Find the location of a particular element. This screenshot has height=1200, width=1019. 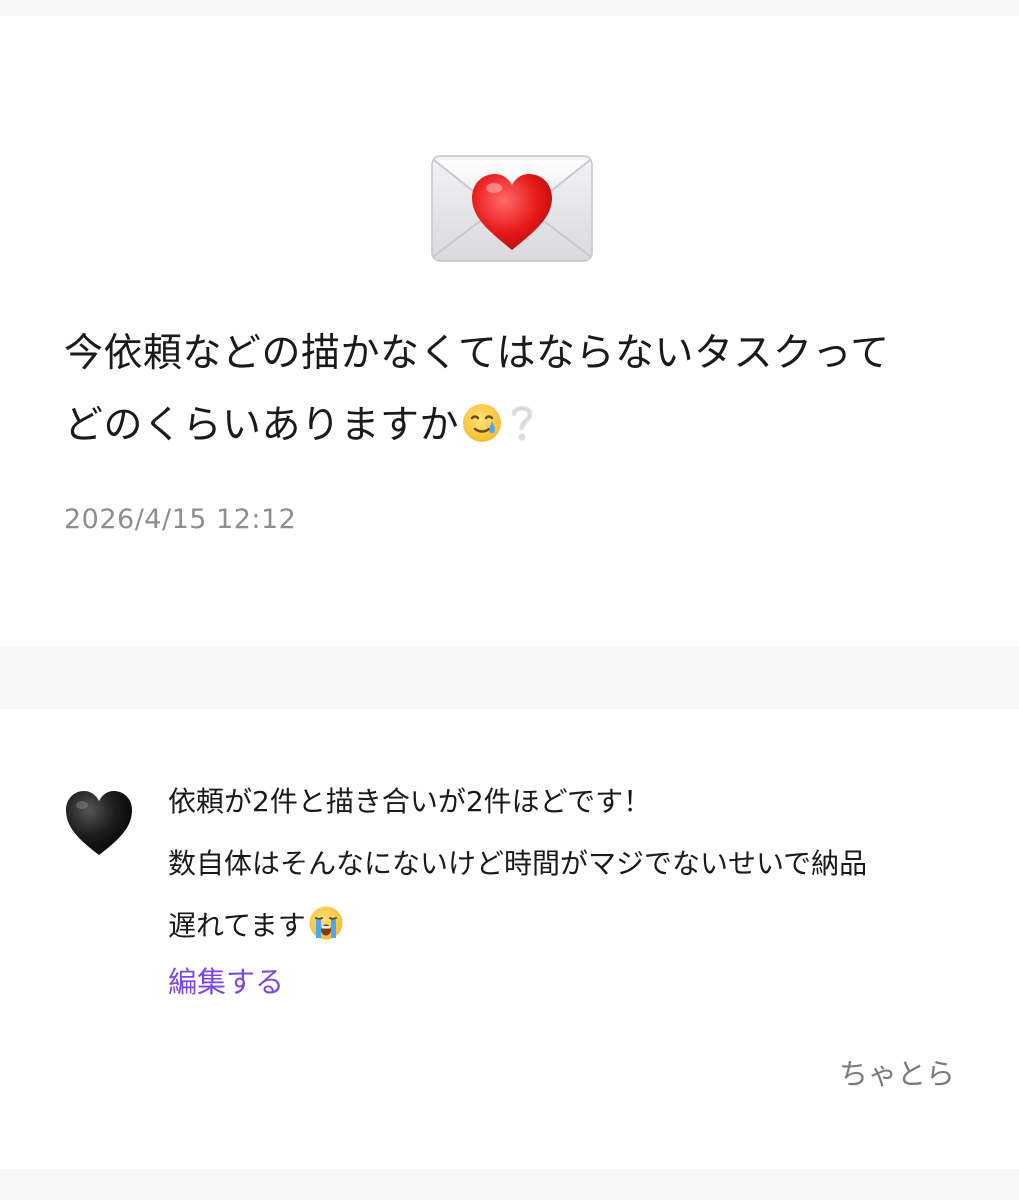

answer-line-2: 数自体はそんなにないけど時間がマジでないせいで納品 is located at coordinates (518, 863).